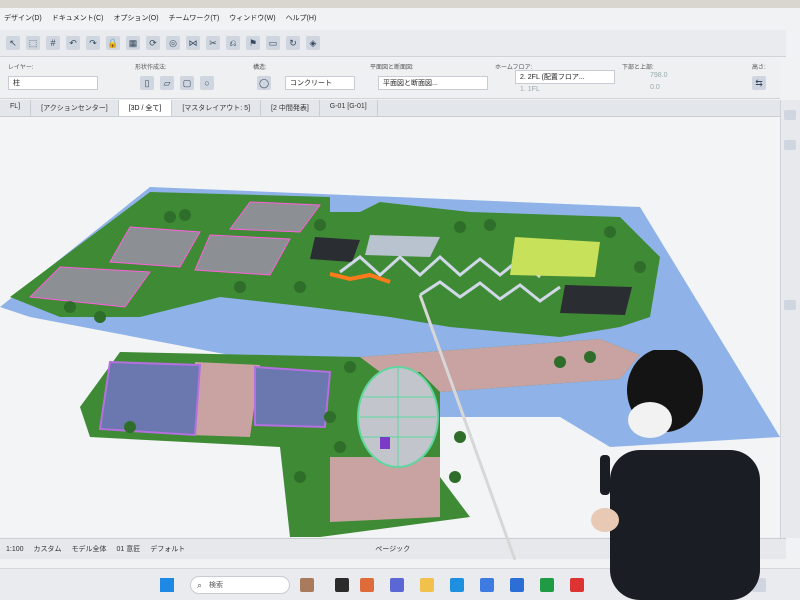  I want to click on geometry-label: 形状作成法:, so click(151, 68).